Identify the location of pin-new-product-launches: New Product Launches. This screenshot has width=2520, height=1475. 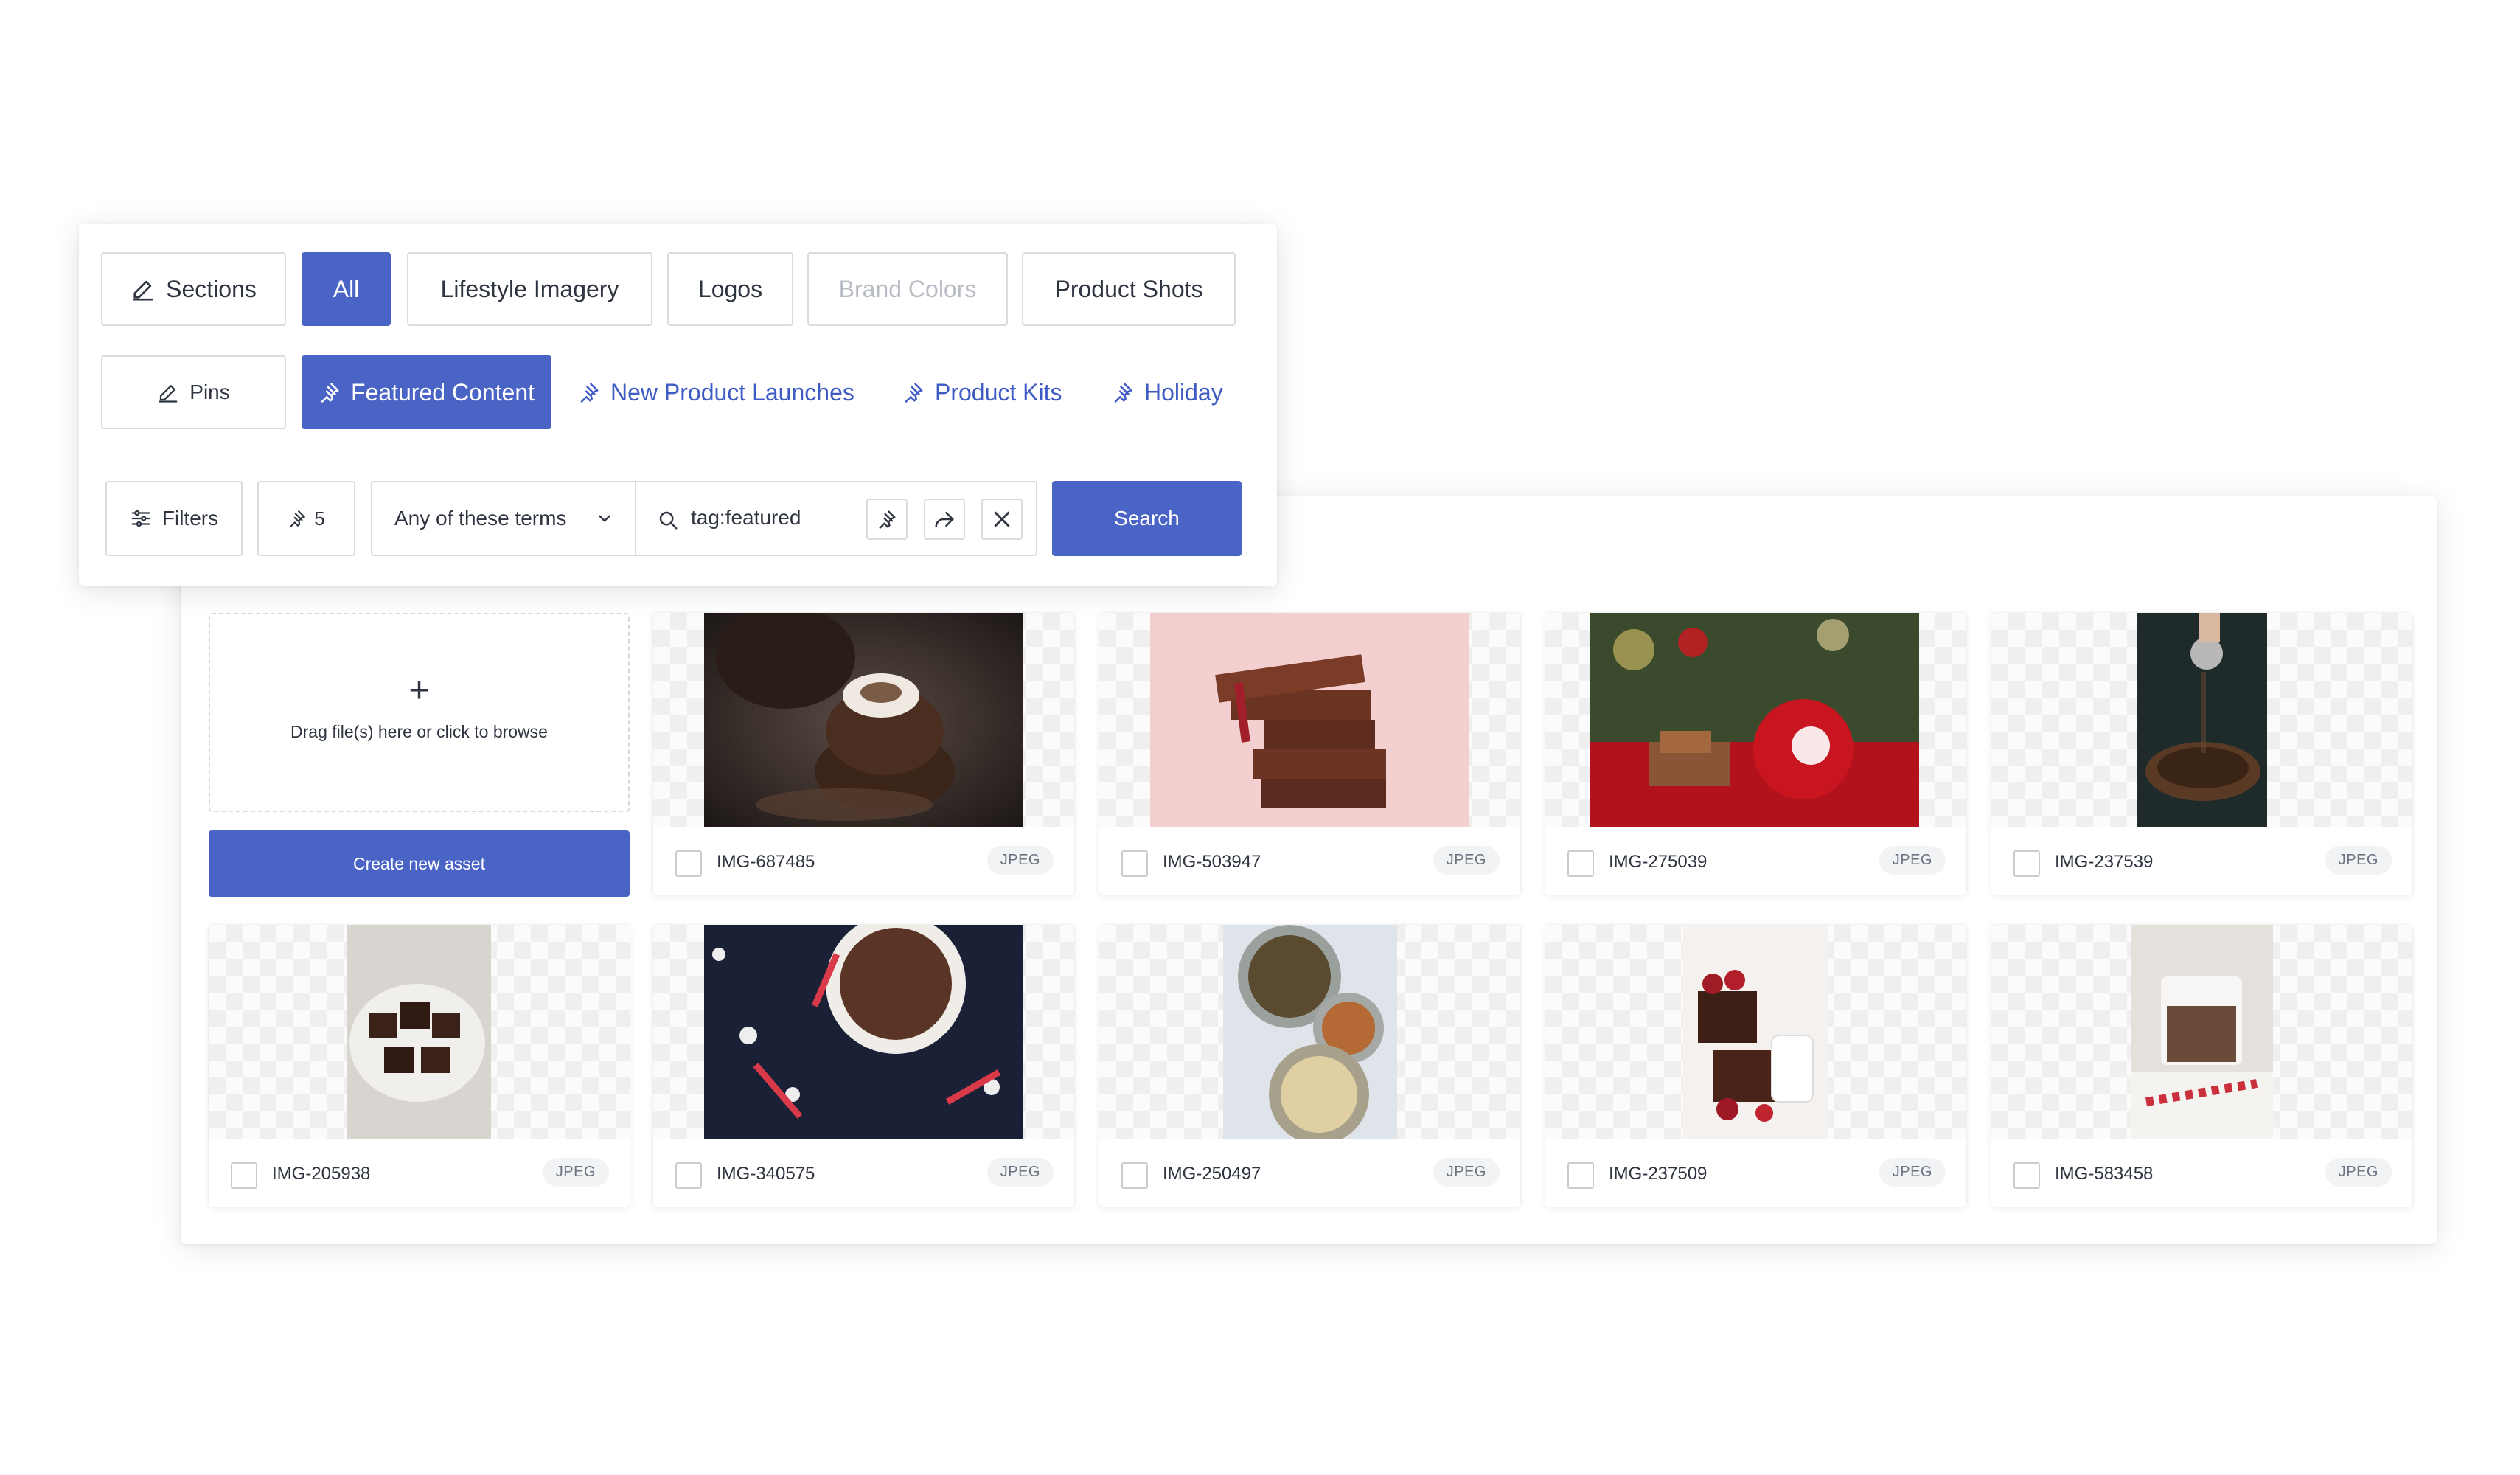
(716, 392).